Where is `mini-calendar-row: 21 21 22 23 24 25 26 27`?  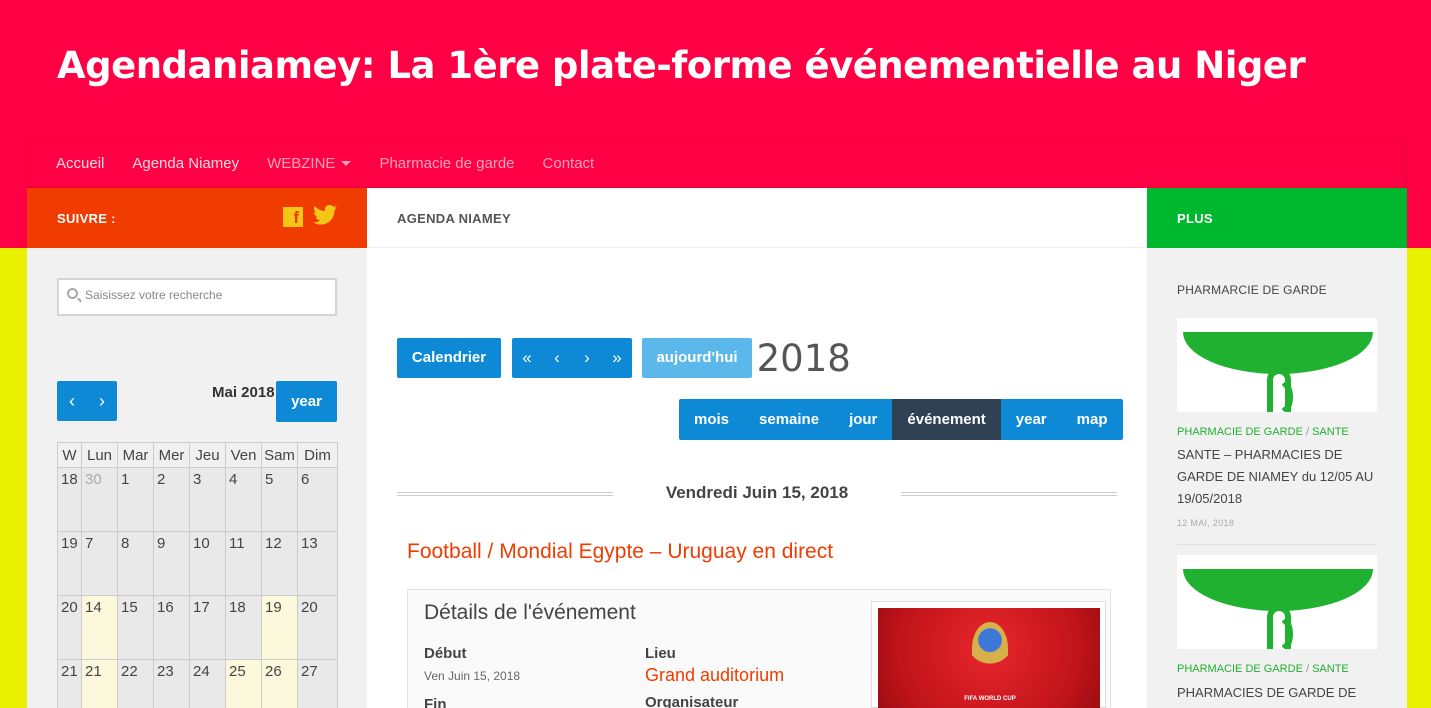
mini-calendar-row: 21 21 22 23 24 25 26 27 is located at coordinates (197, 683).